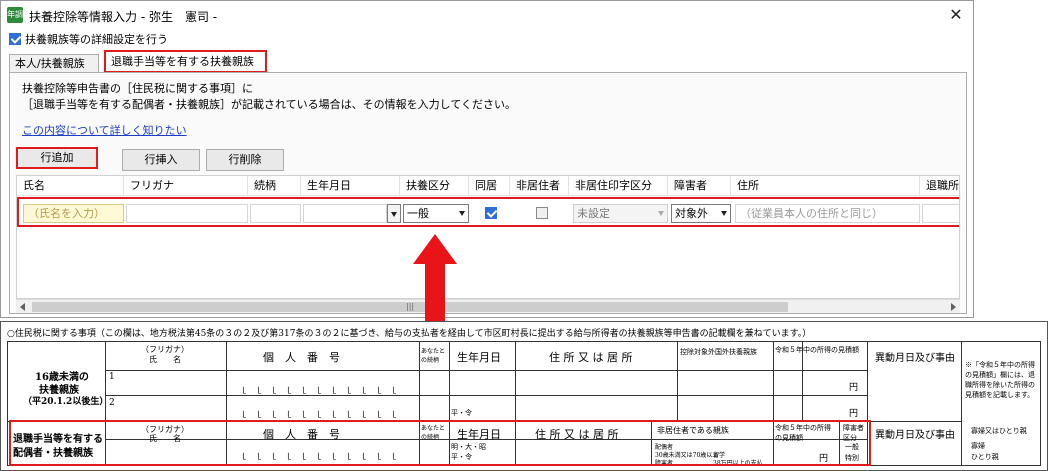 The image size is (1048, 471). What do you see at coordinates (123, 17) in the screenshot?
I see `window-title: 扶養控除等情報入力 - 弥生 憲司 -` at bounding box center [123, 17].